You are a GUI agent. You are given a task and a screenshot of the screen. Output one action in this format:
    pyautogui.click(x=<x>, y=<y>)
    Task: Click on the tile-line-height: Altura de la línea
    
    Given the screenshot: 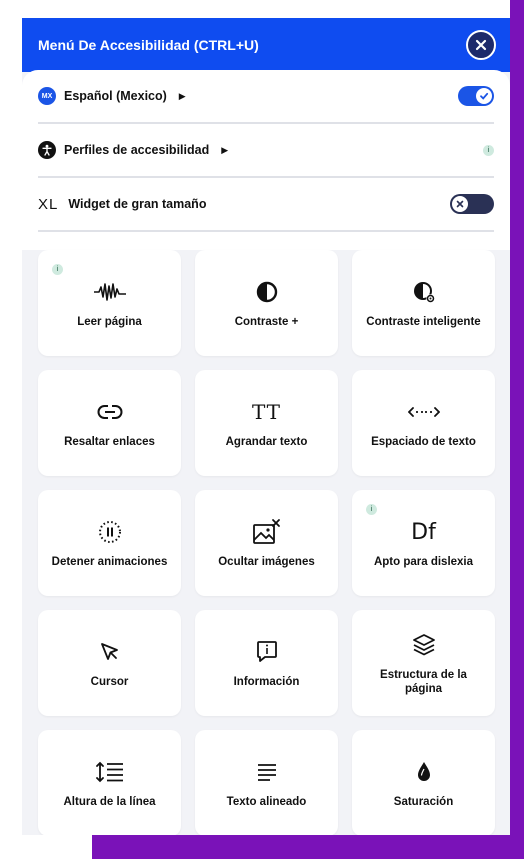 What is the action you would take?
    pyautogui.click(x=109, y=782)
    